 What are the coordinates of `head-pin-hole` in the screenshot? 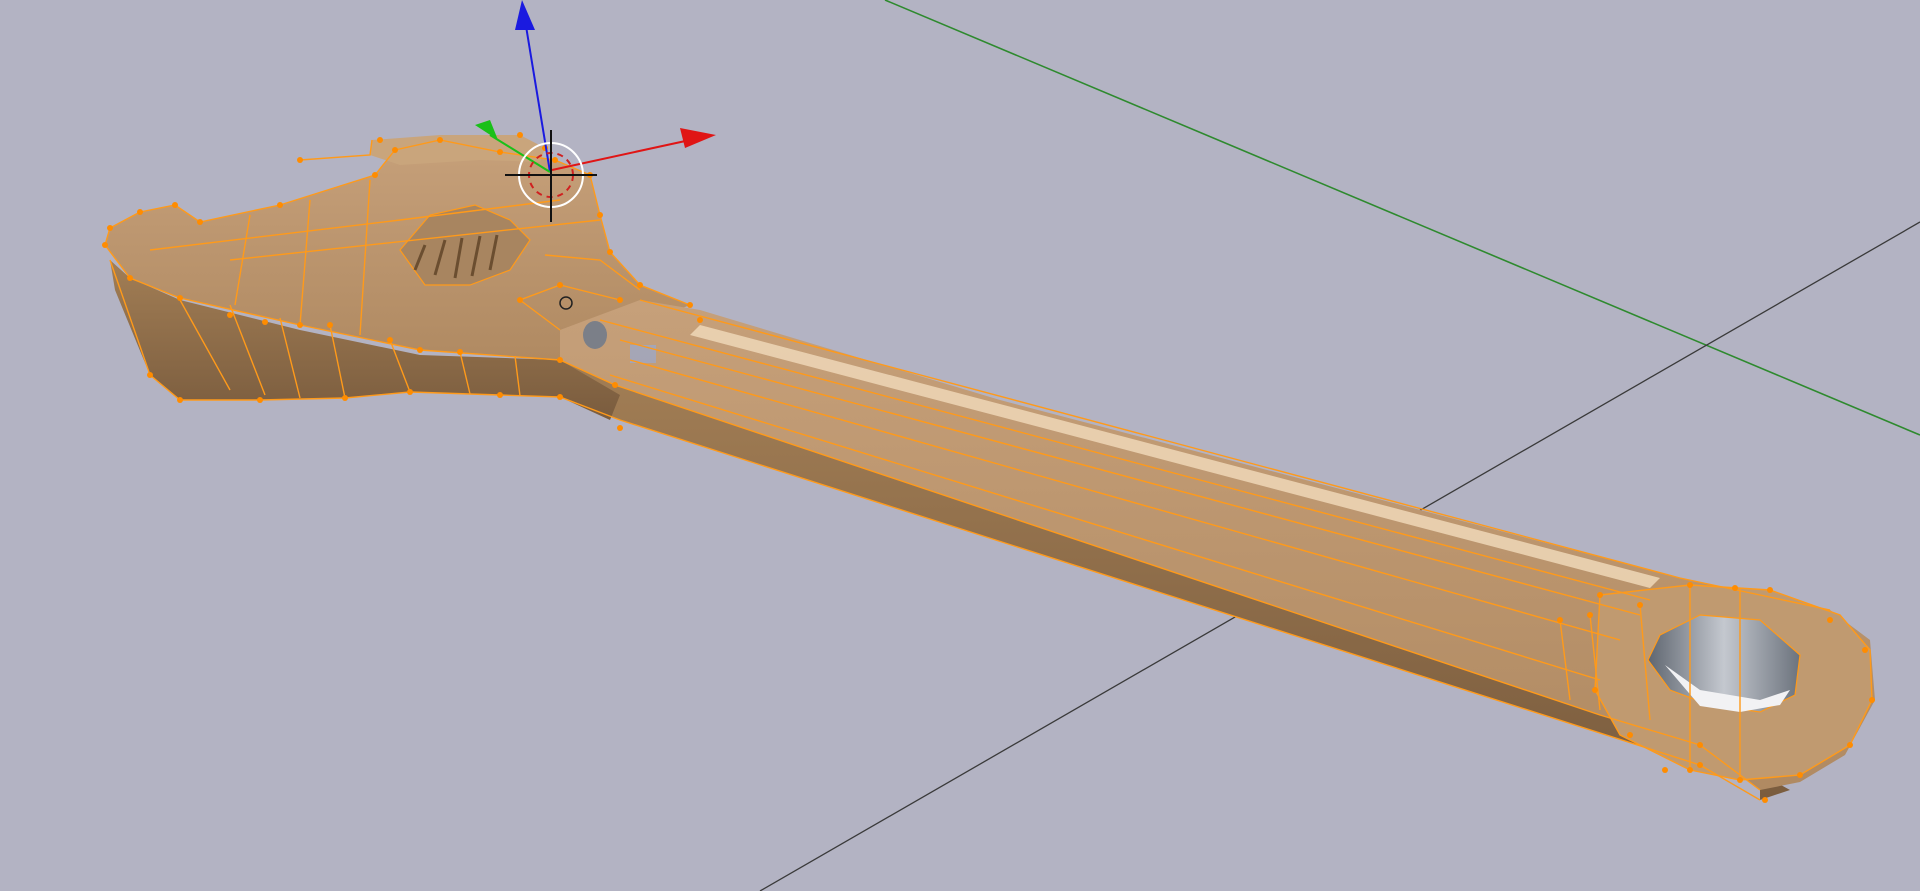 It's located at (595, 335).